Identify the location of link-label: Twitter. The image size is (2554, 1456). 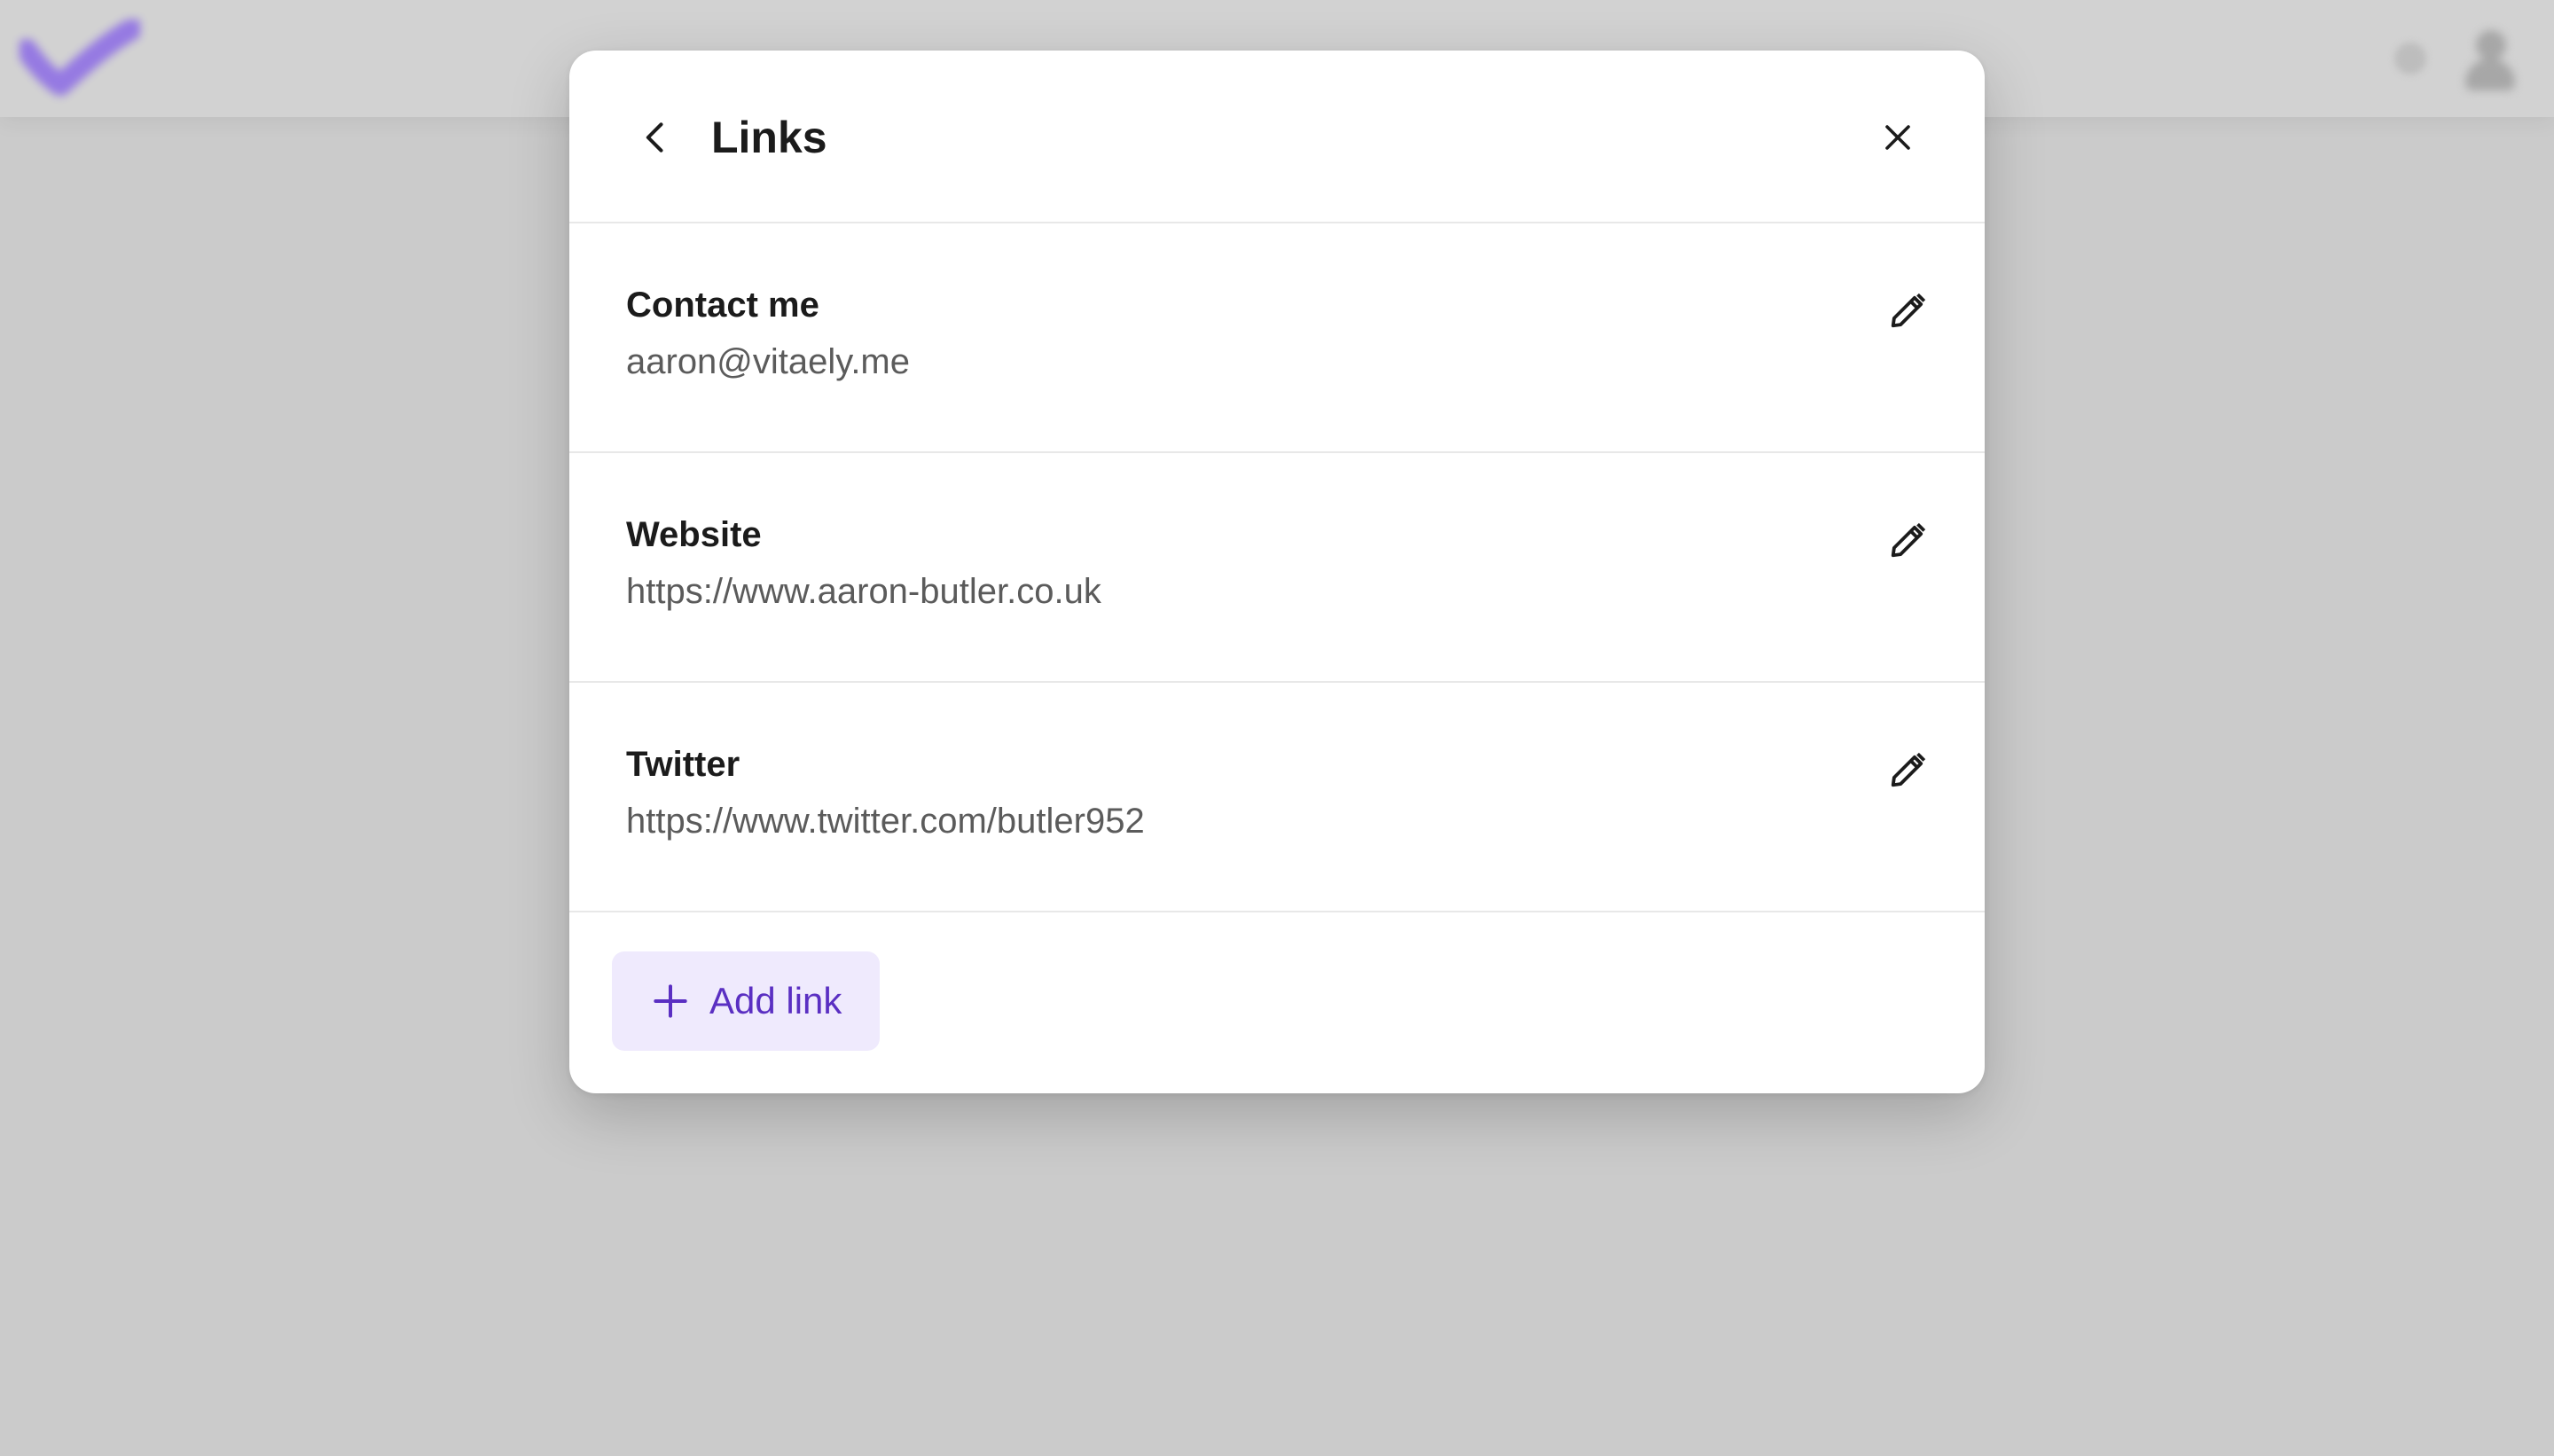
(683, 764).